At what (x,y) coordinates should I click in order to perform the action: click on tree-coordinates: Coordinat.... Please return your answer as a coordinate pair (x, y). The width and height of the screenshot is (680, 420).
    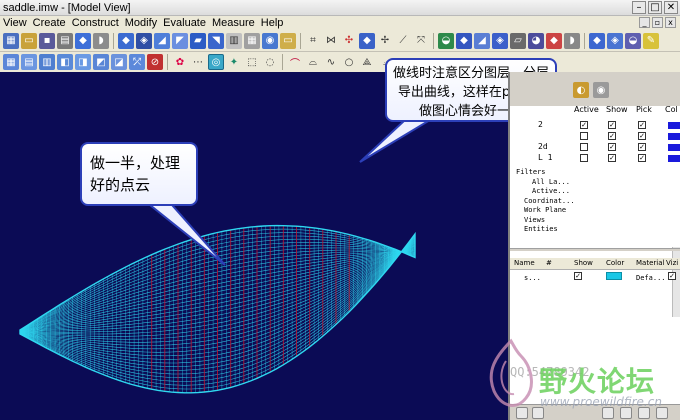
    Looking at the image, I should click on (549, 201).